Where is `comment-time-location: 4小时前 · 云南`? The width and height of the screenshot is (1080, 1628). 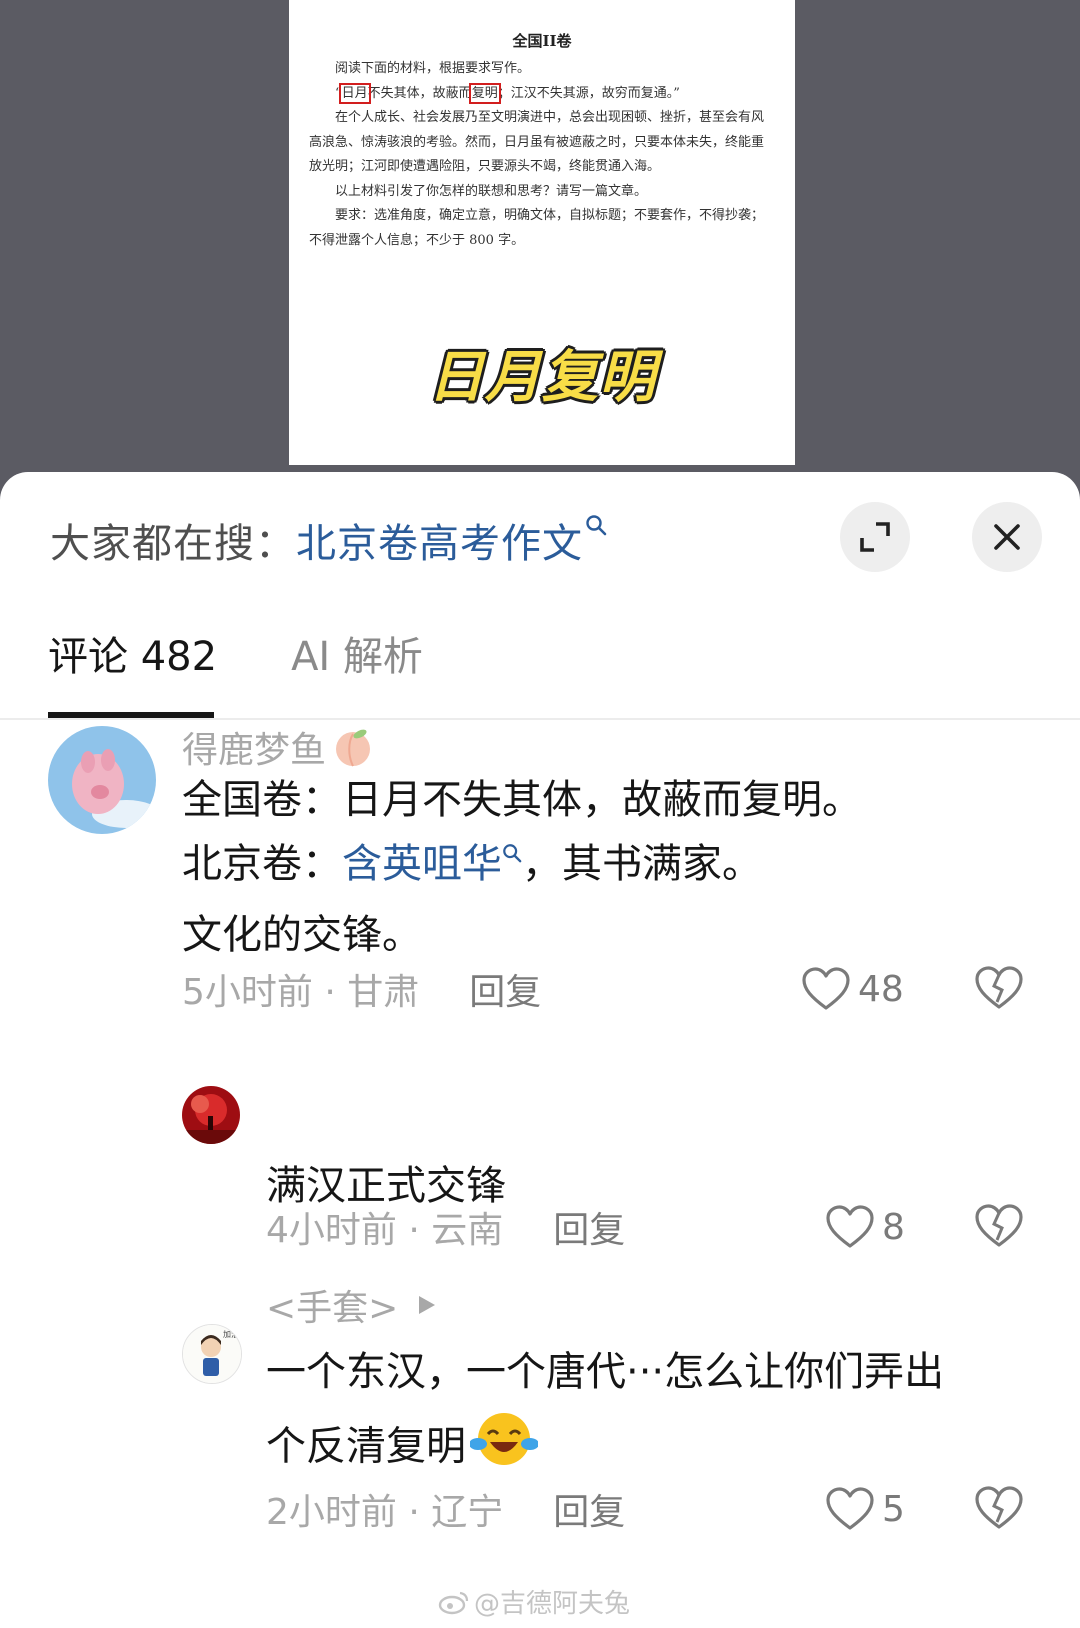
comment-time-location: 4小时前 · 云南 is located at coordinates (385, 1230).